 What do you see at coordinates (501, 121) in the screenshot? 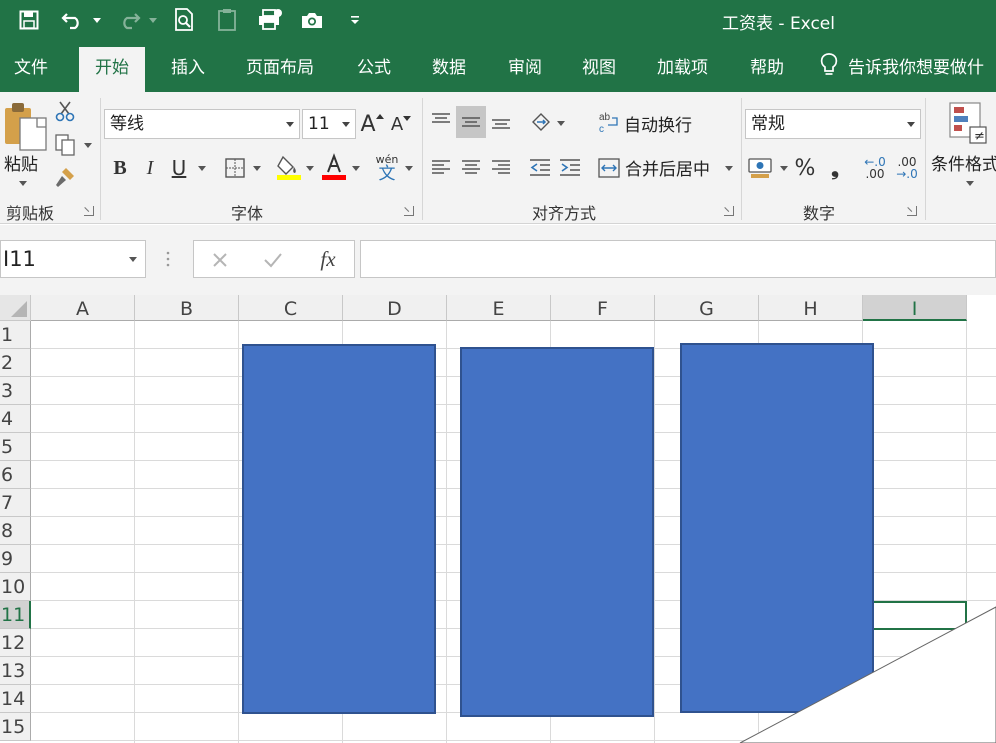
I see `align-bottom-icon` at bounding box center [501, 121].